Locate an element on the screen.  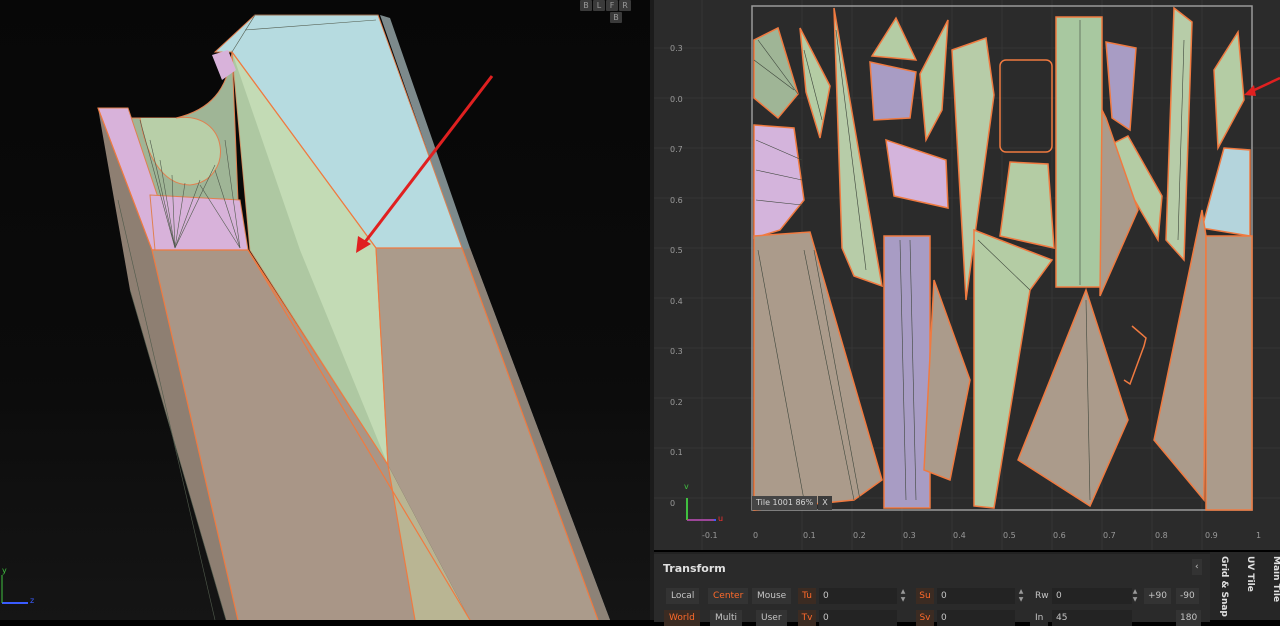
uv-x-tick: 0.8 is located at coordinates (1161, 535).